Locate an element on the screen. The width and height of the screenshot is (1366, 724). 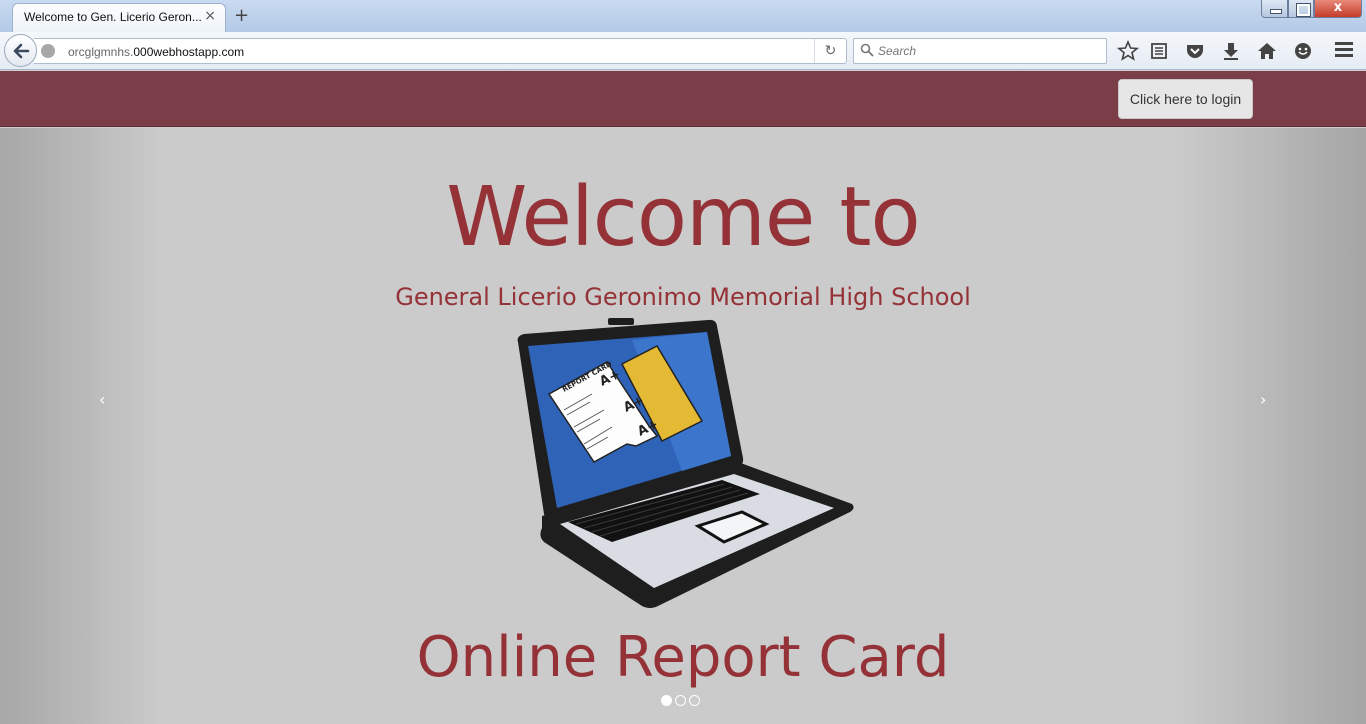
url-domain: 000webhostapp.com is located at coordinates (189, 52).